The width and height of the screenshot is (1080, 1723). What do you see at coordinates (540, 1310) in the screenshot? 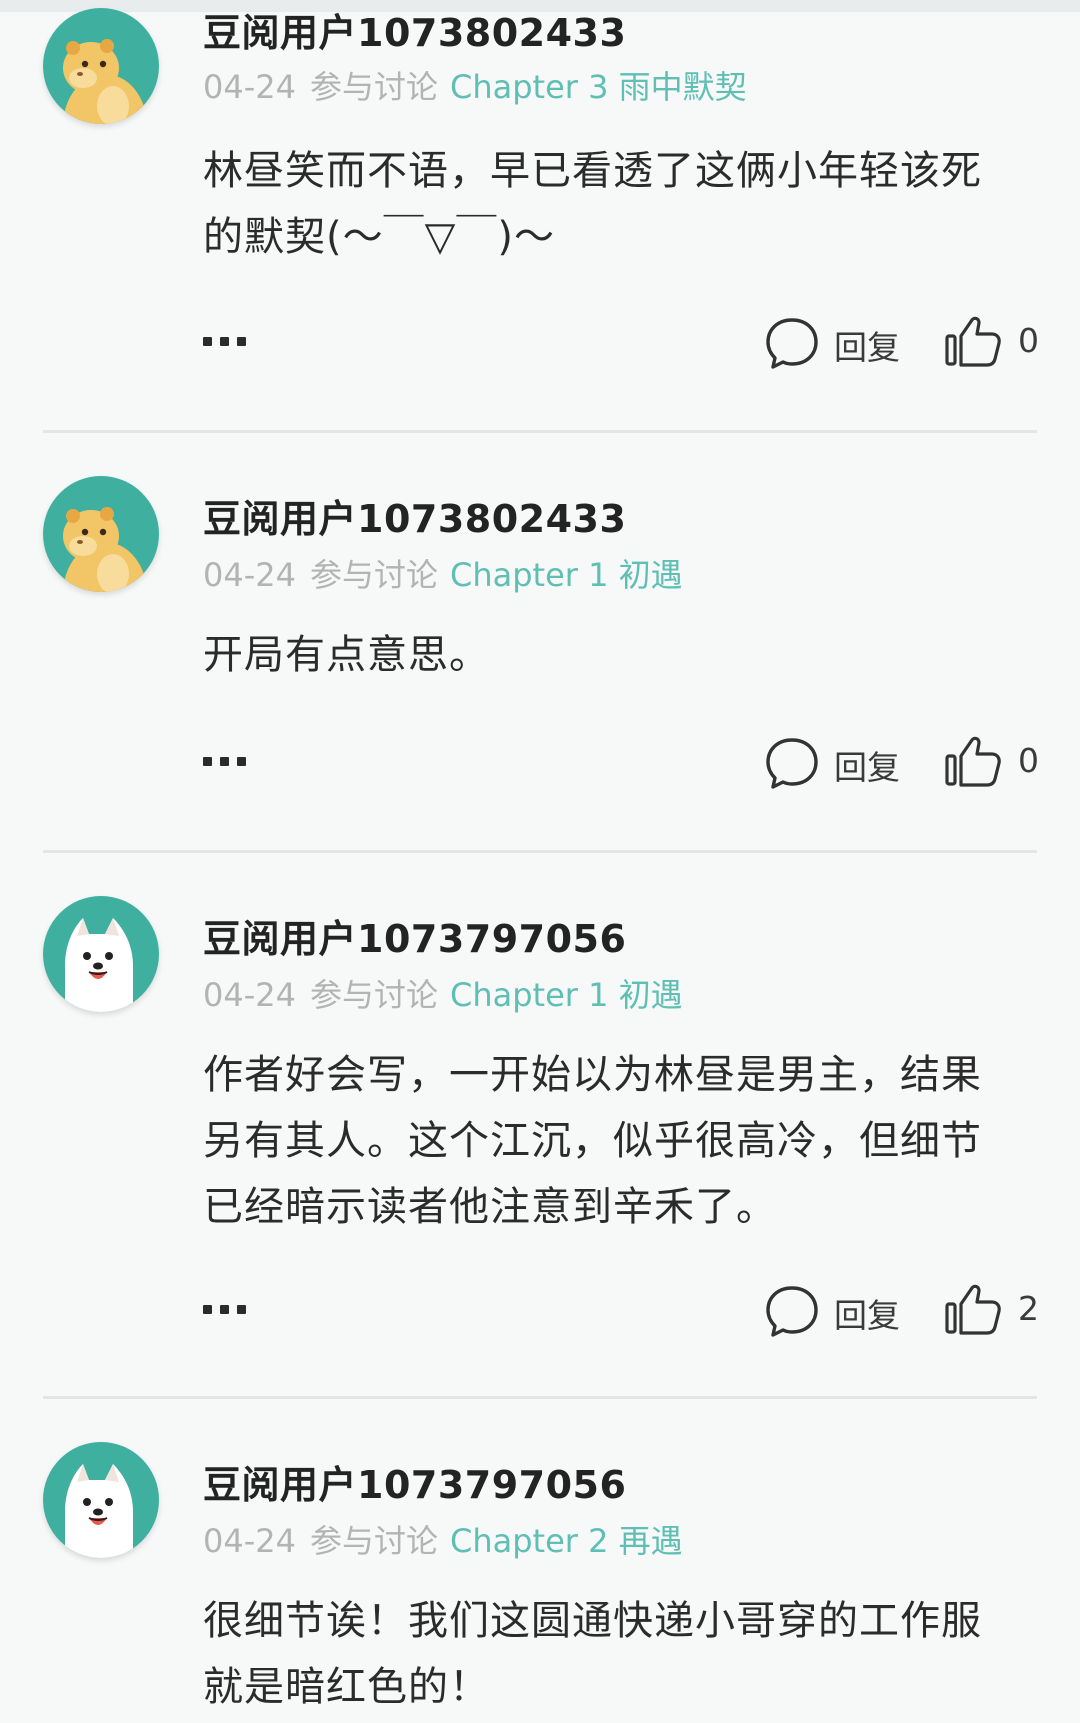
I see `comment-actions: 回复 2` at bounding box center [540, 1310].